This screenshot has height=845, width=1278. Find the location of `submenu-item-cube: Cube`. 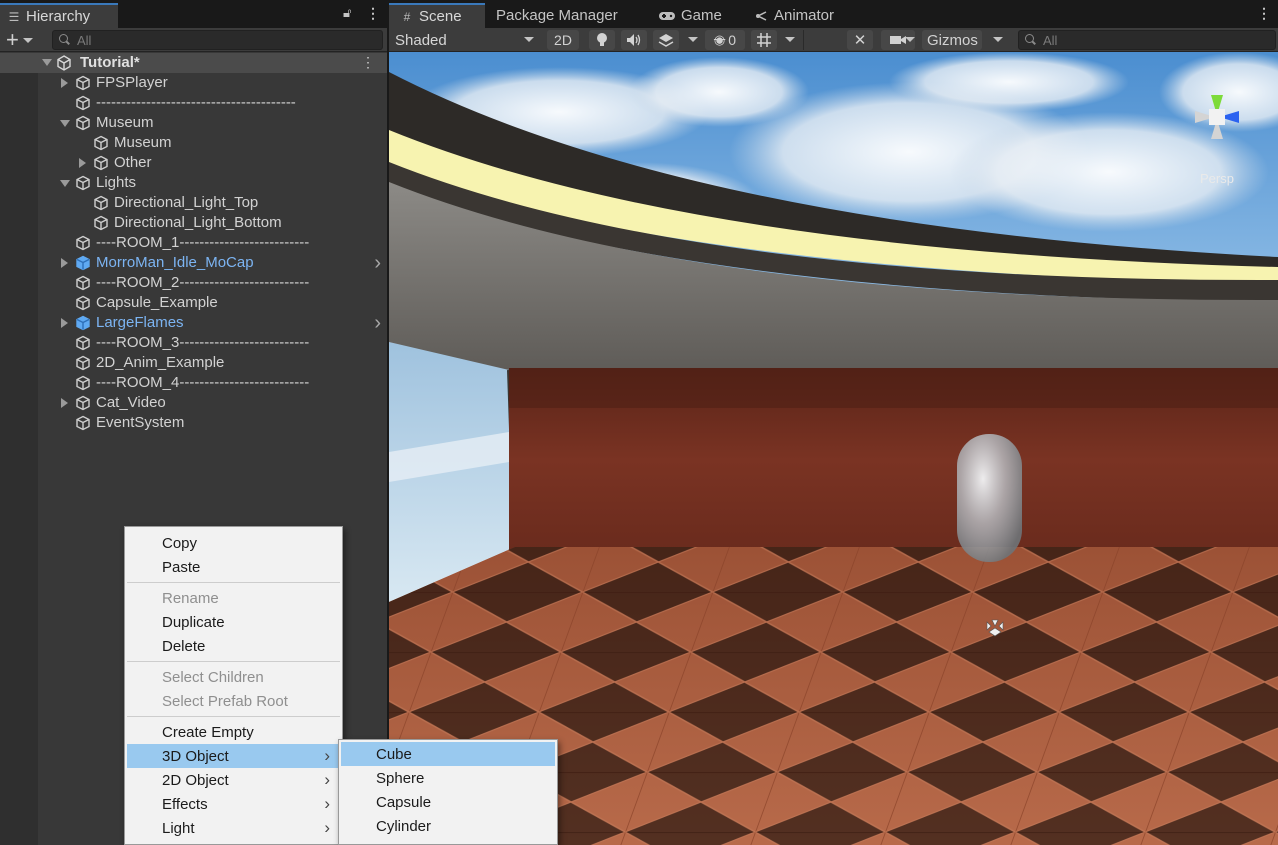

submenu-item-cube: Cube is located at coordinates (448, 754).